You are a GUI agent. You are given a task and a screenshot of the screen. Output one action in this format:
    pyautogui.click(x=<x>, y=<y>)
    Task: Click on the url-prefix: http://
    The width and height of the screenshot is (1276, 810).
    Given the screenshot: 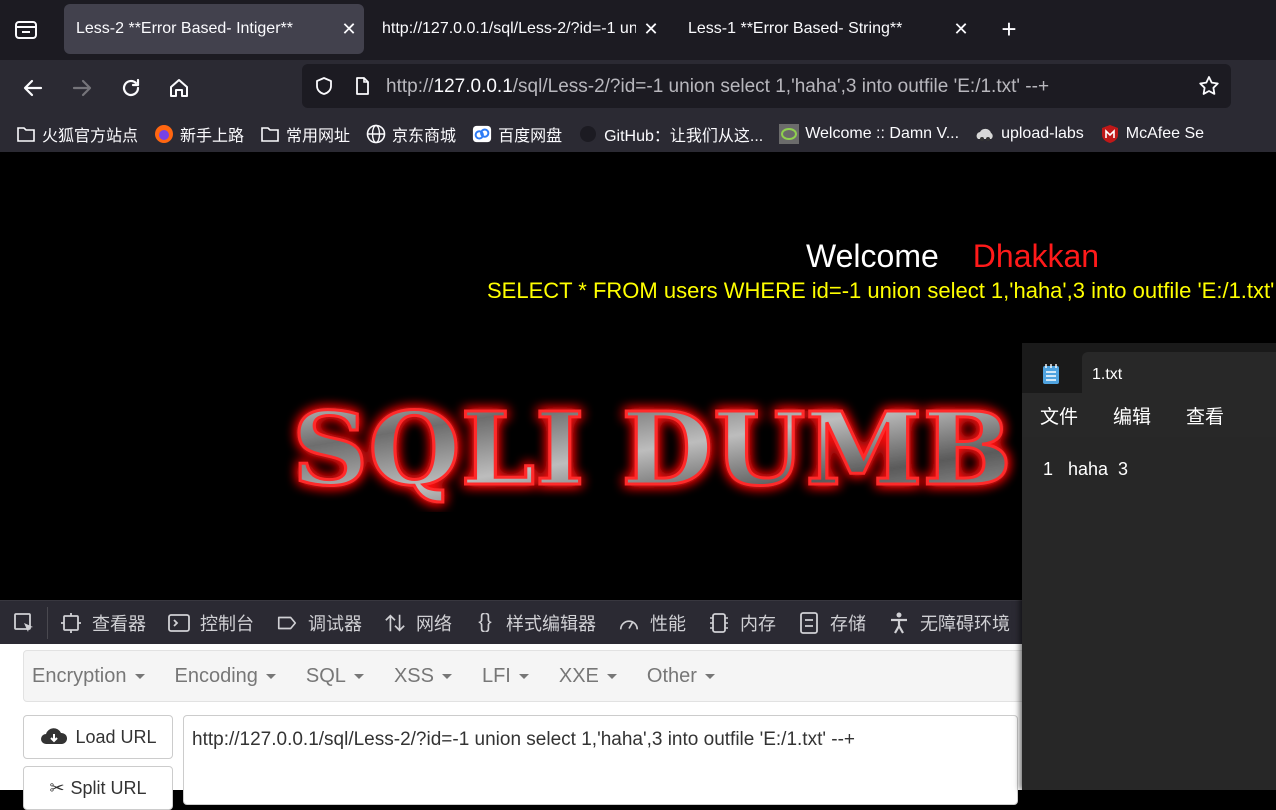 What is the action you would take?
    pyautogui.click(x=410, y=86)
    